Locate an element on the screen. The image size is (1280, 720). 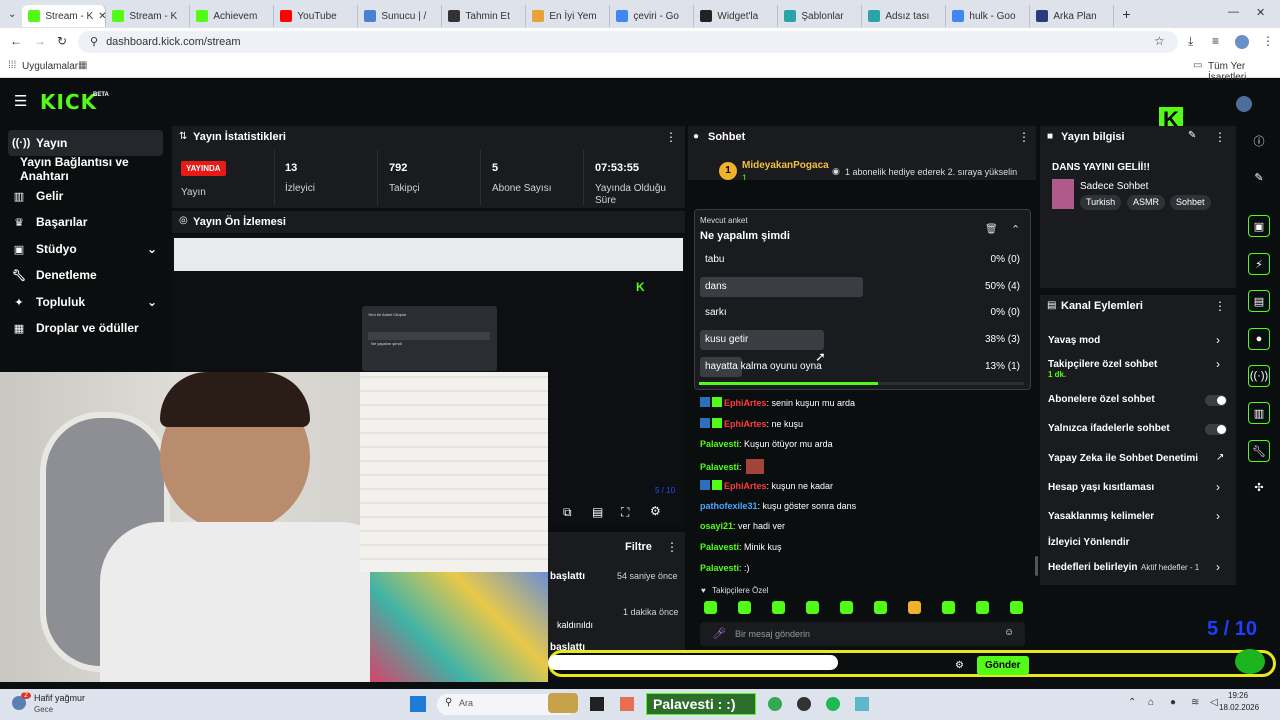
stream-tag: ASMR is located at coordinates (1146, 202).